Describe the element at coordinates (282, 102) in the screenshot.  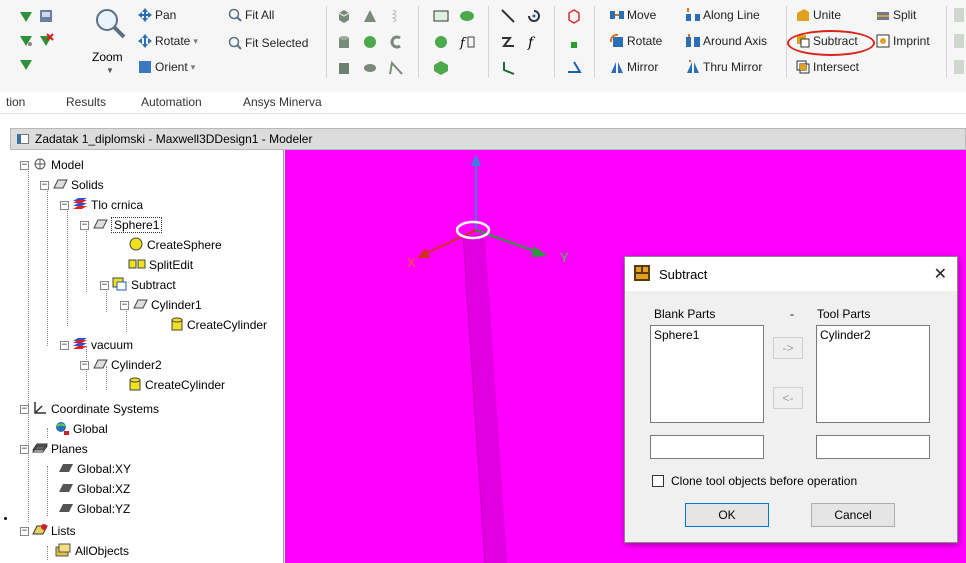
I see `tab-ansys-minerva: Ansys Minerva` at that location.